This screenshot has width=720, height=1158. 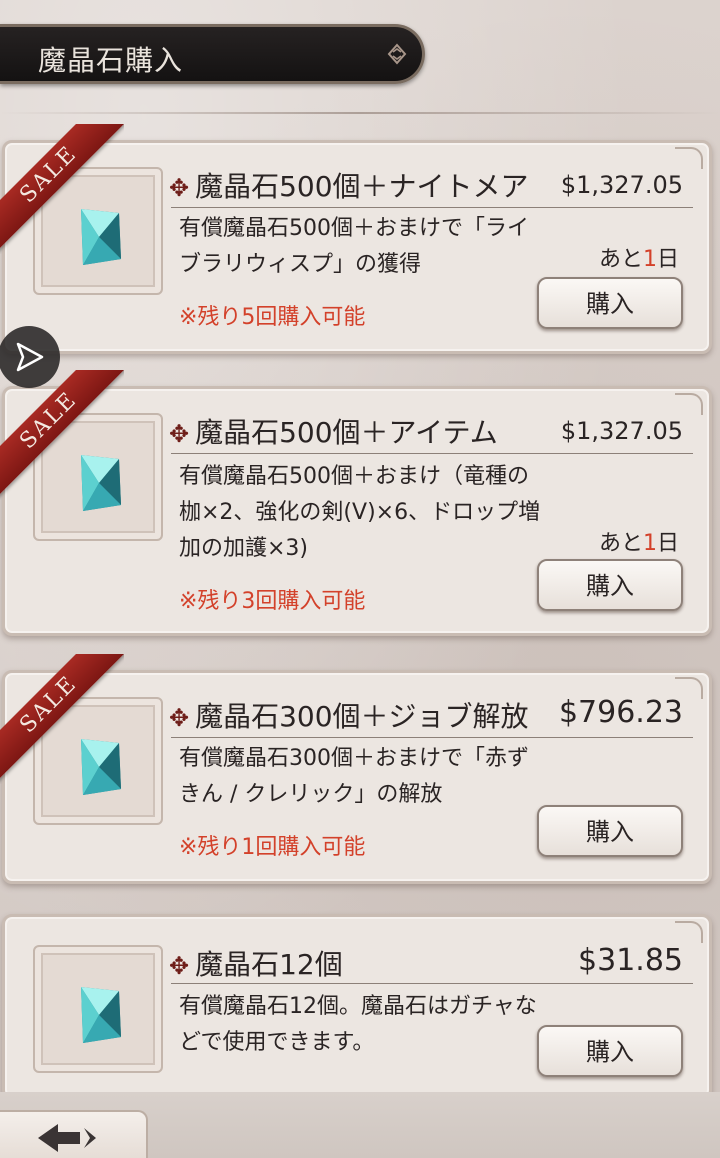 What do you see at coordinates (212, 54) in the screenshot?
I see `page-title-bar: 魔晶石購入` at bounding box center [212, 54].